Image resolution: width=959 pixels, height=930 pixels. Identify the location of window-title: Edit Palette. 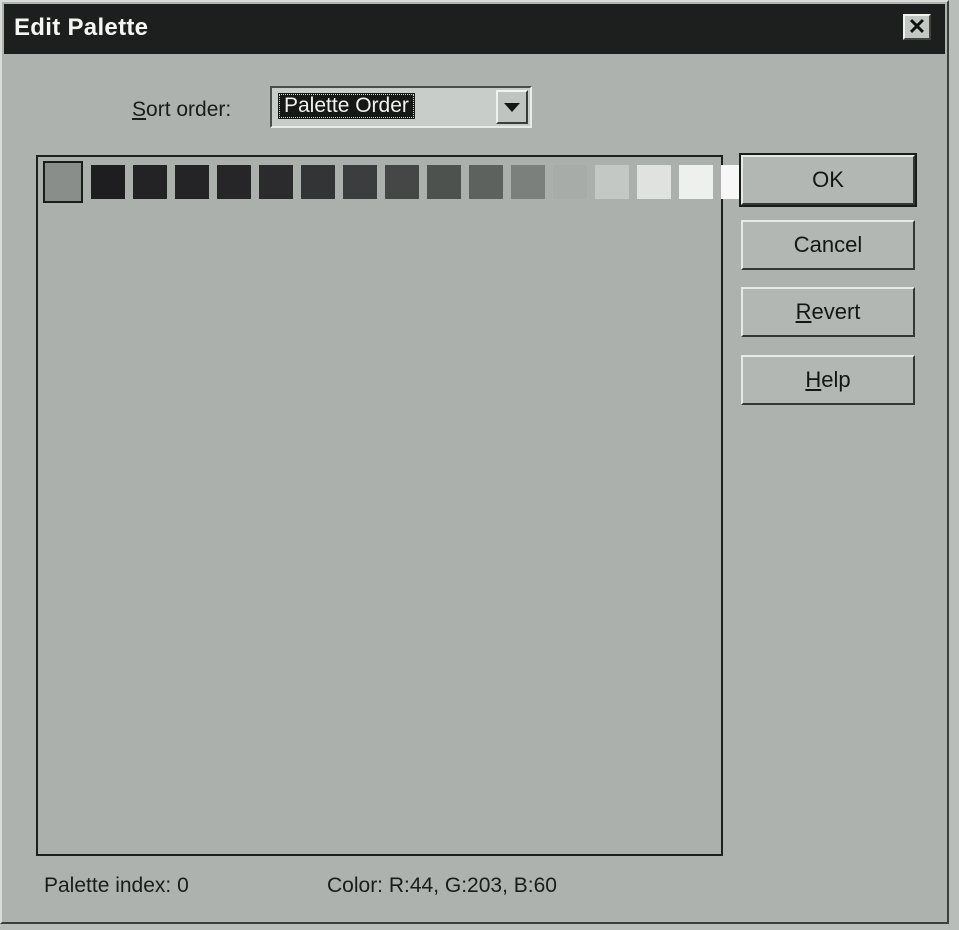
(81, 27).